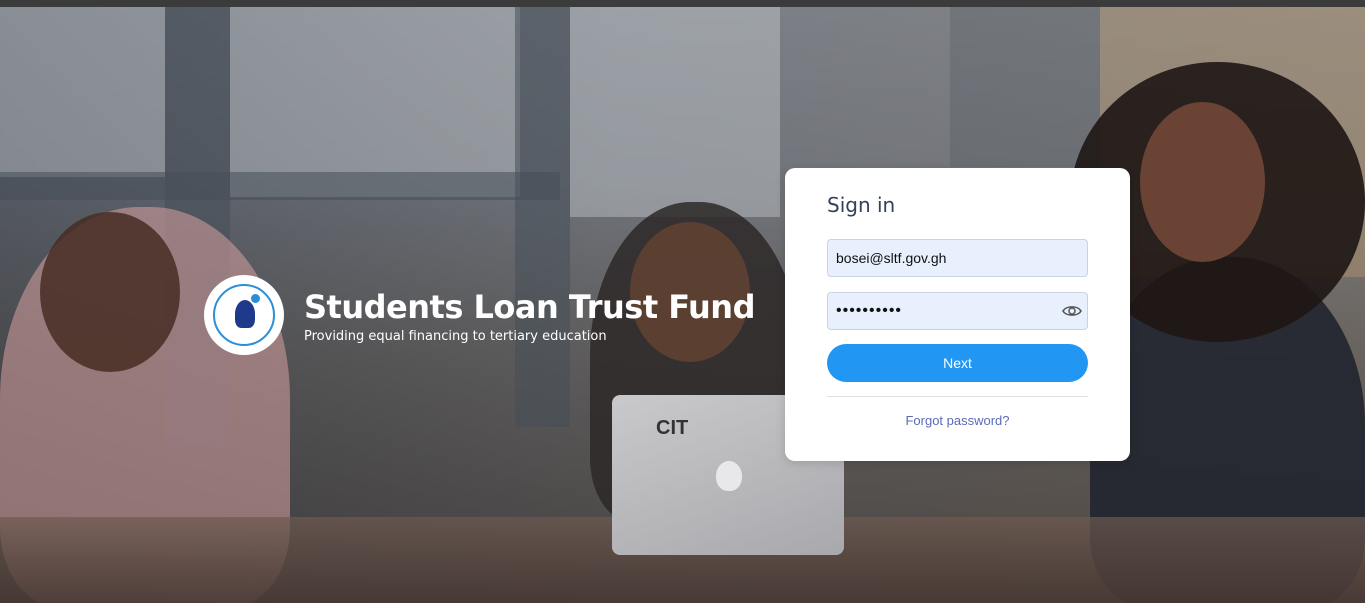 This screenshot has width=1365, height=603. I want to click on signin-card: Sign in Next Forgot password?, so click(957, 314).